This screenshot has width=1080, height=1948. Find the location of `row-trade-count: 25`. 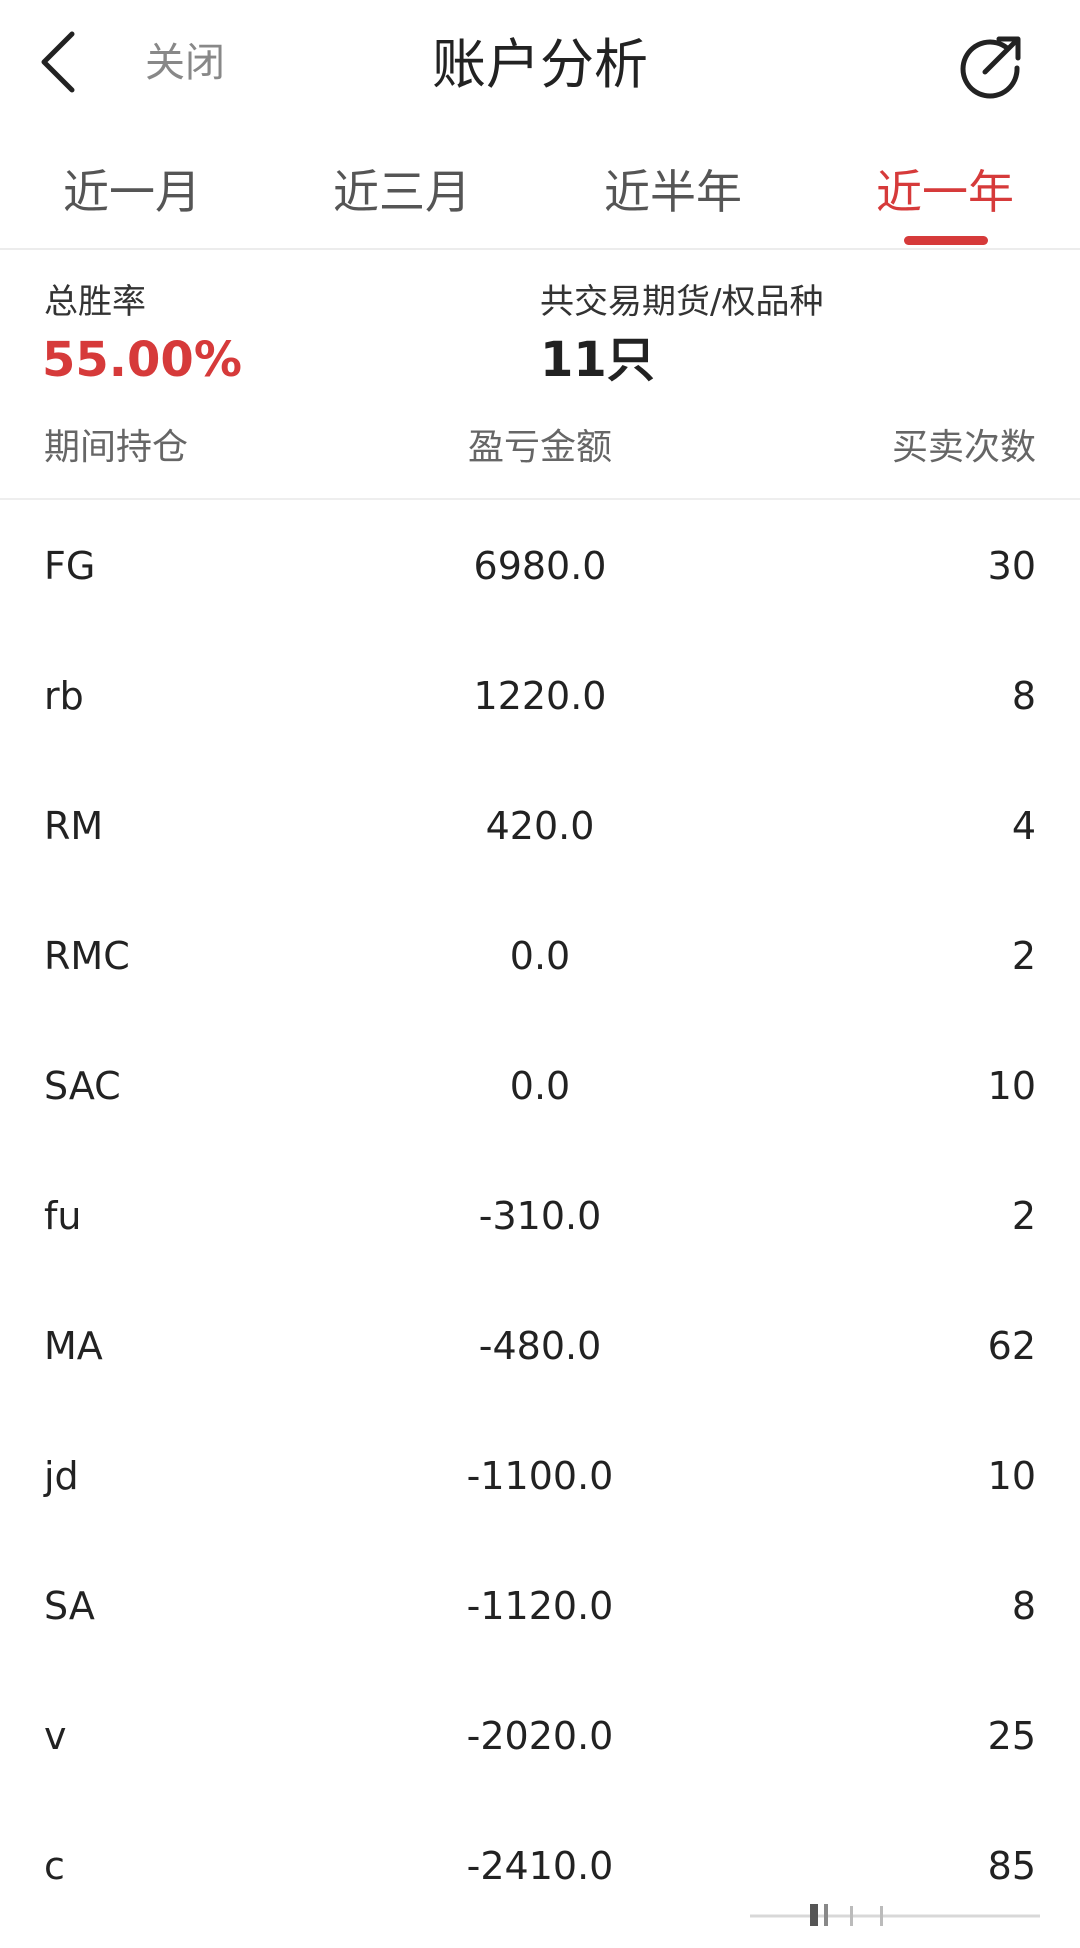

row-trade-count: 25 is located at coordinates (1011, 1736).